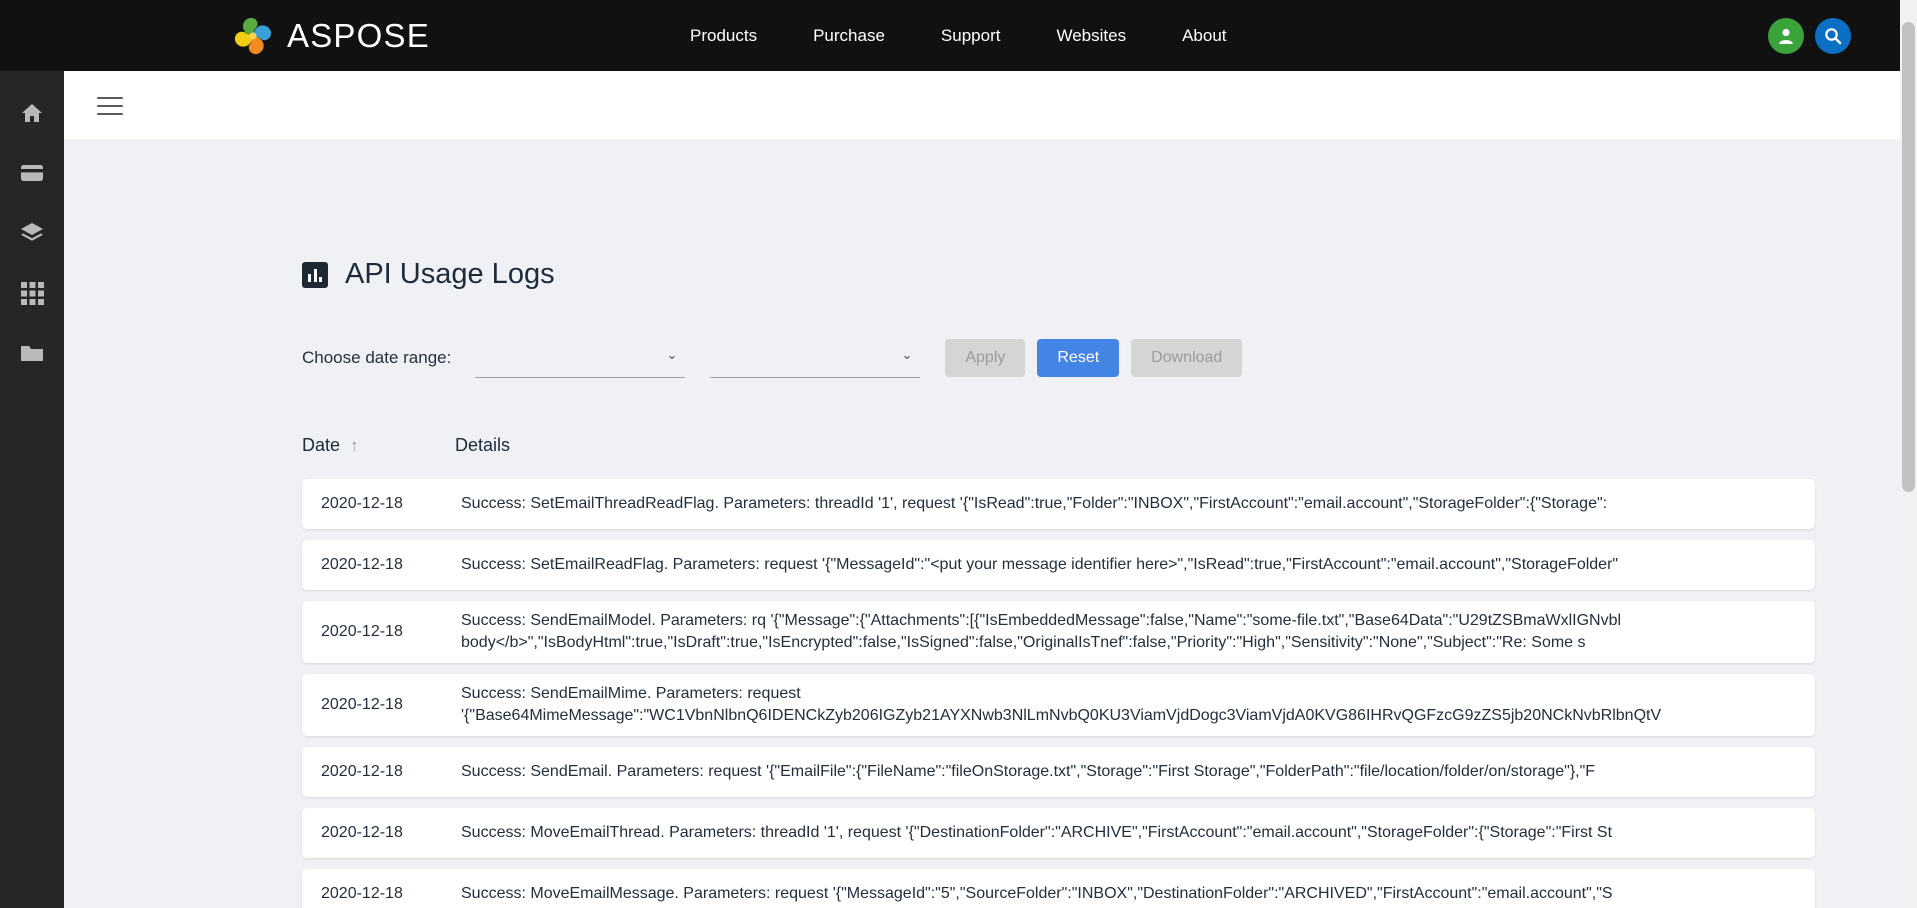 The image size is (1917, 908). I want to click on page-scrollbar-track, so click(1908, 454).